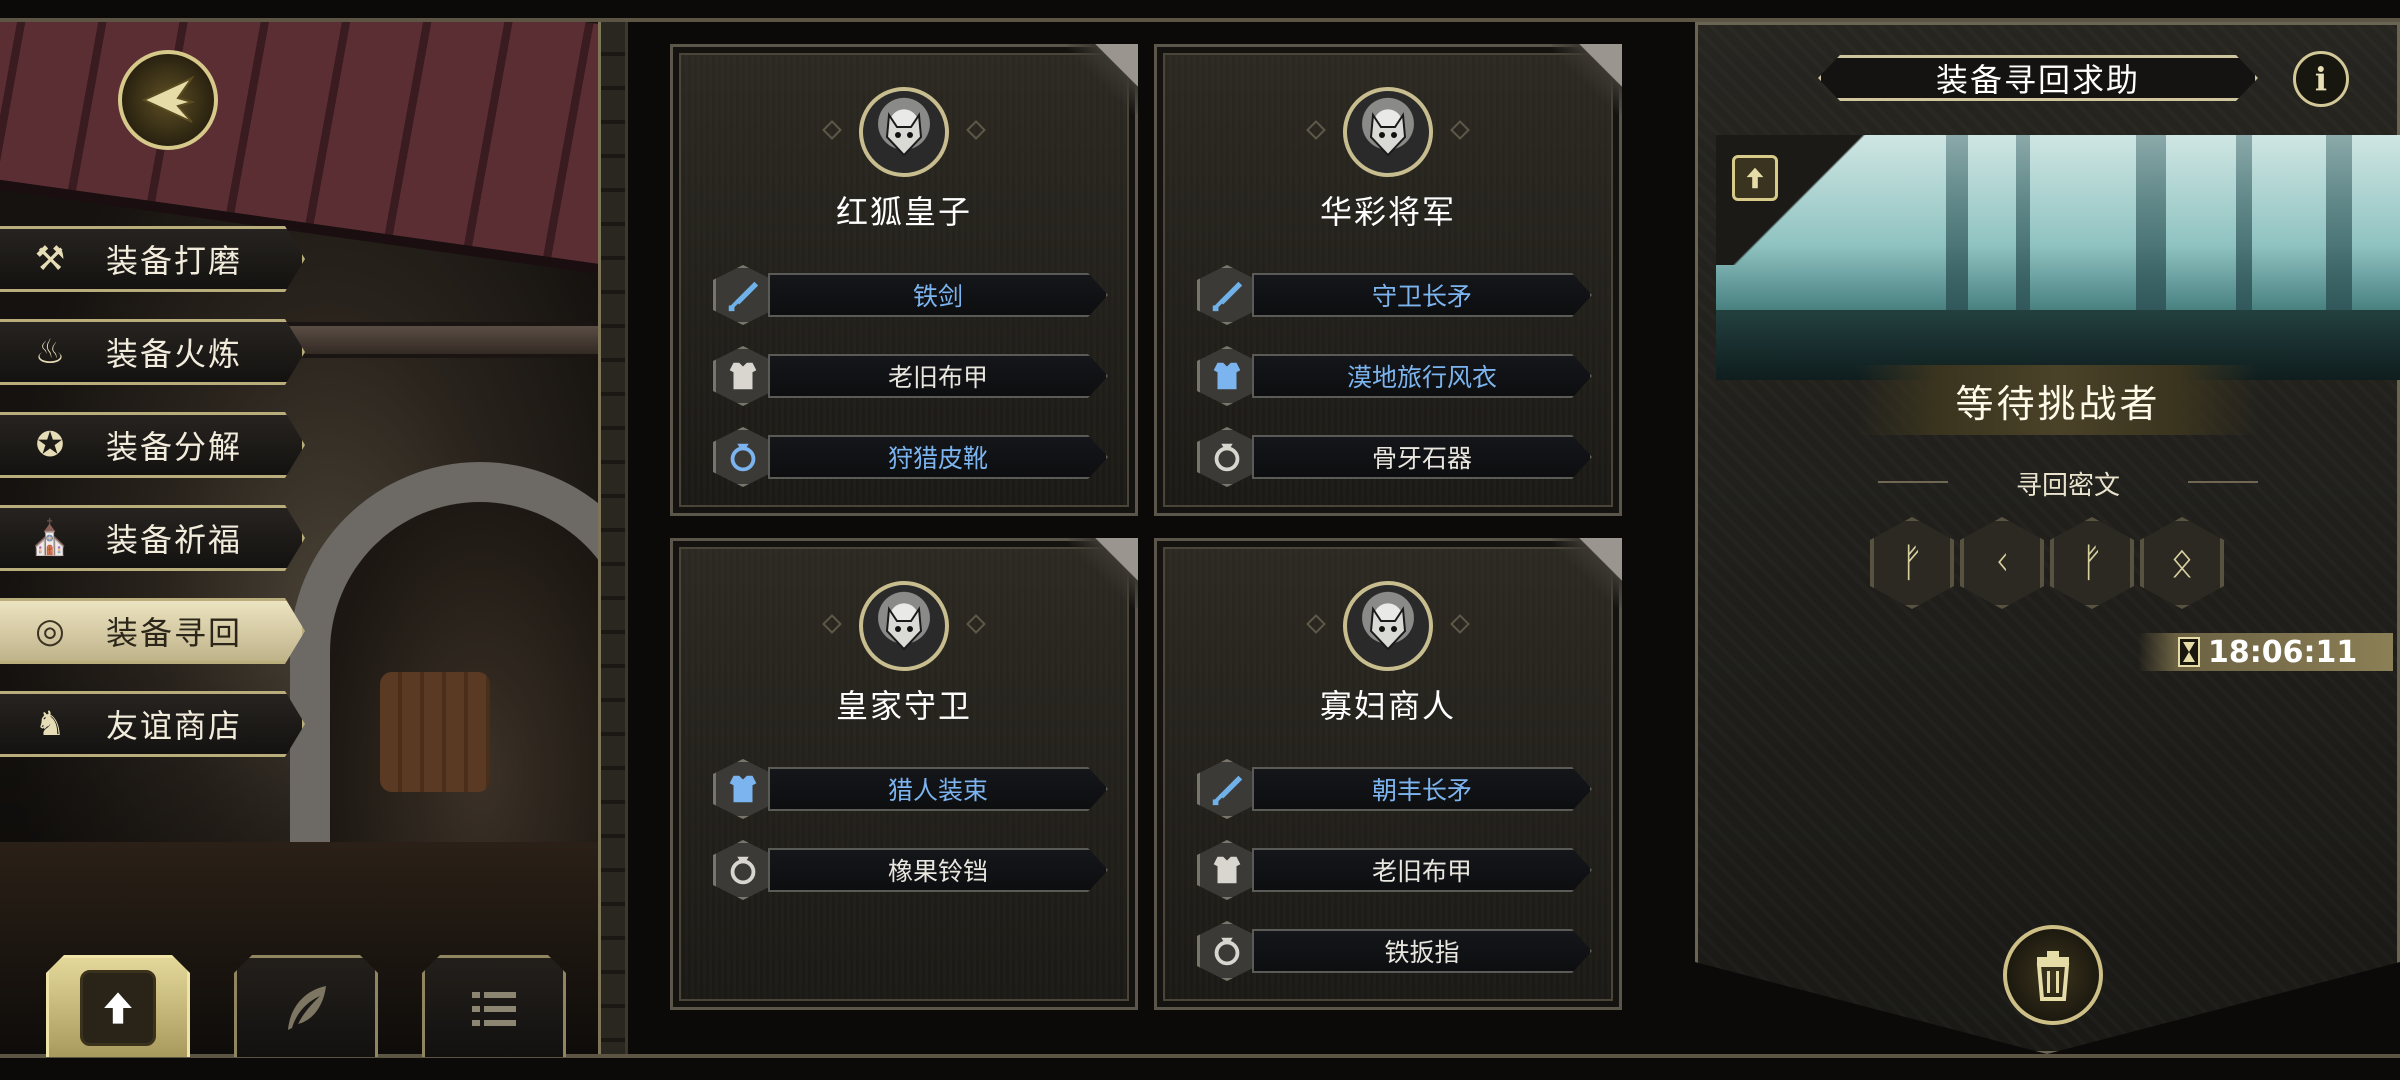  I want to click on menu-item-label: 装备打磨, so click(174, 261).